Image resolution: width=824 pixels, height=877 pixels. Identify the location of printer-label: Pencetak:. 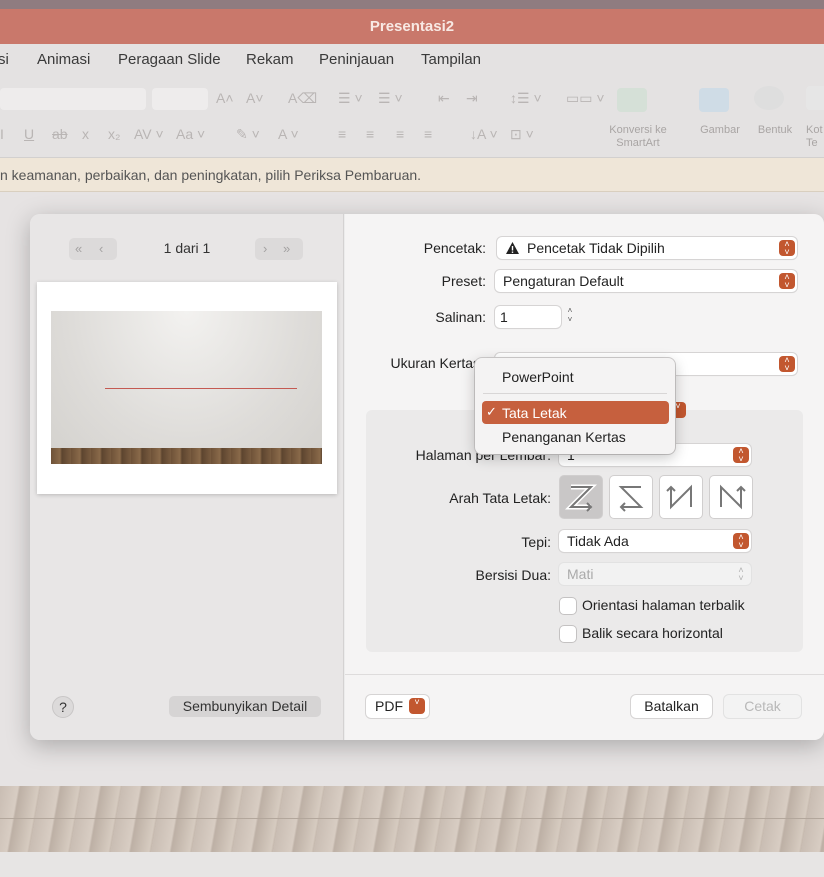
(454, 248).